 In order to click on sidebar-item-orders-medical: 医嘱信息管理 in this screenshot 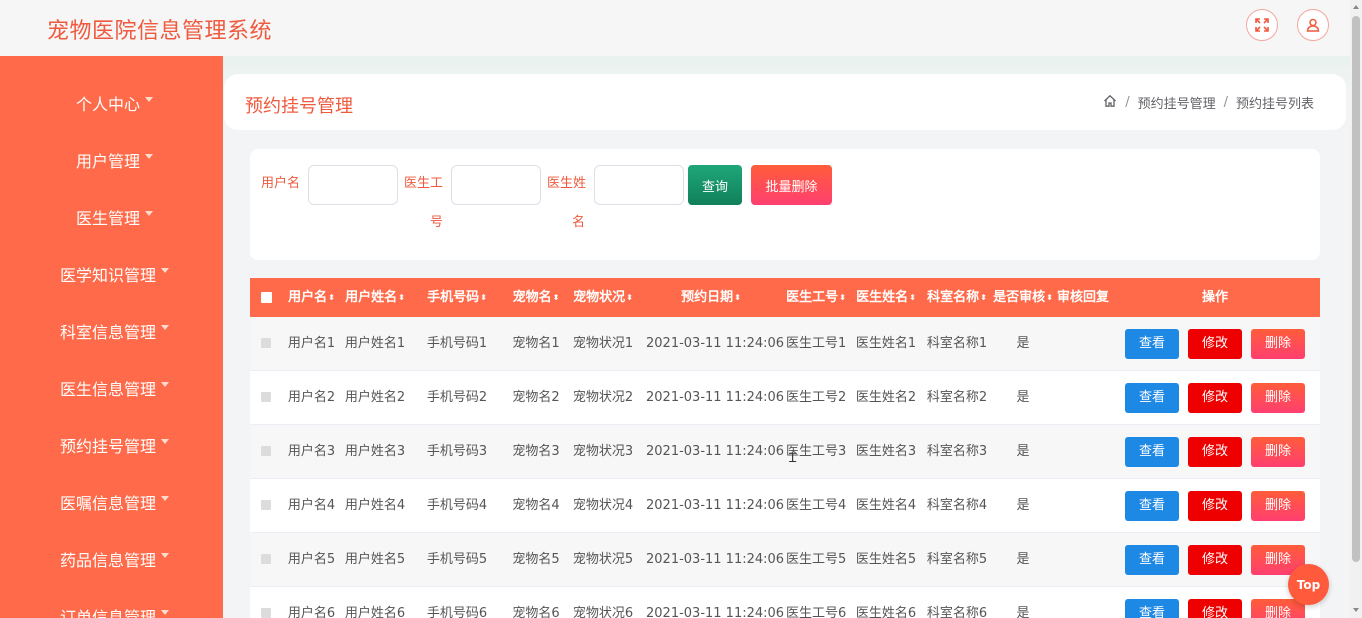, I will do `click(111, 501)`.